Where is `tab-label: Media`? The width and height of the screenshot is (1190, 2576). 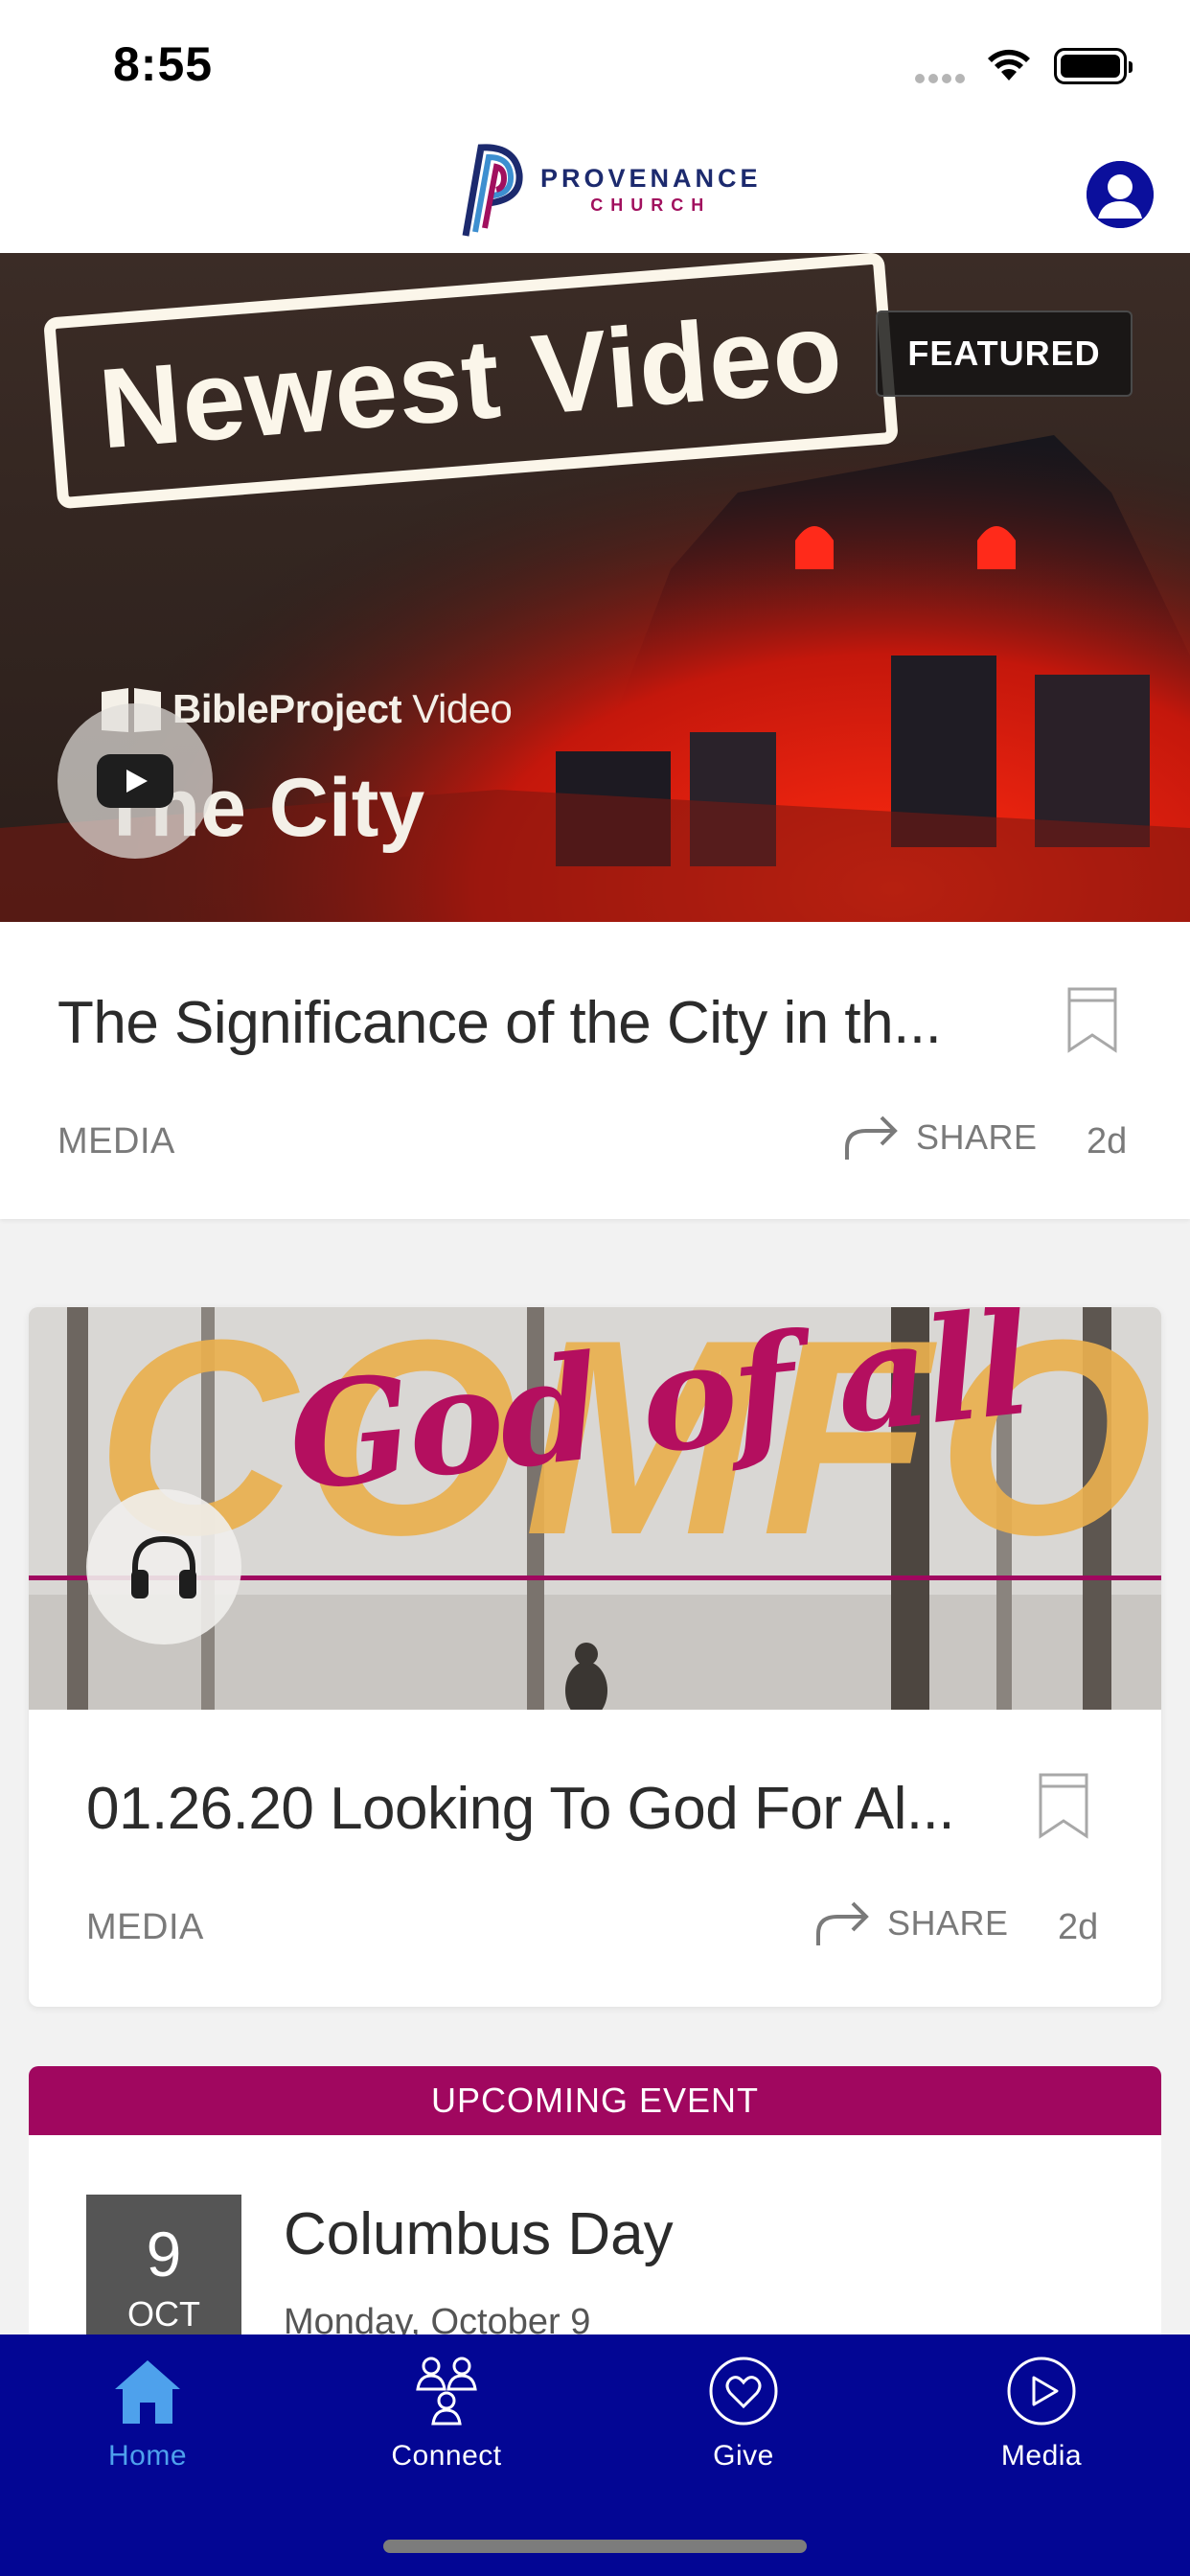 tab-label: Media is located at coordinates (1041, 2456).